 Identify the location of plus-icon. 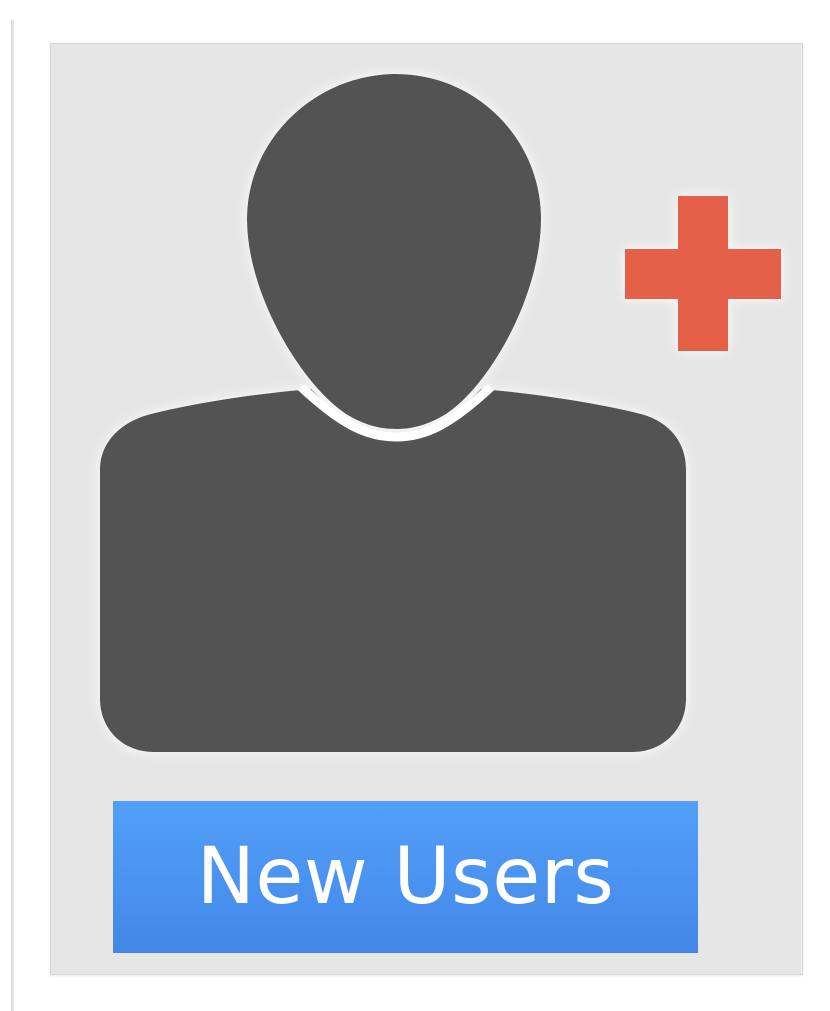
(703, 273).